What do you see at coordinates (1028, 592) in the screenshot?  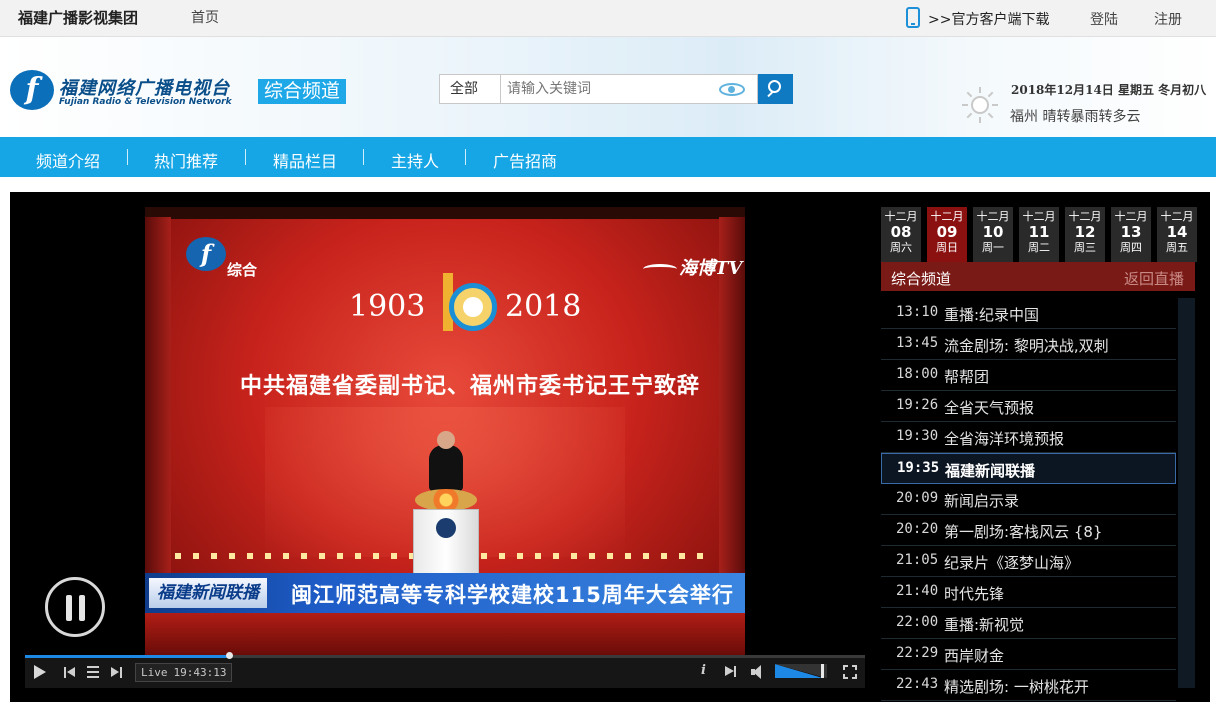 I see `program-row: 21:40 时代先锋` at bounding box center [1028, 592].